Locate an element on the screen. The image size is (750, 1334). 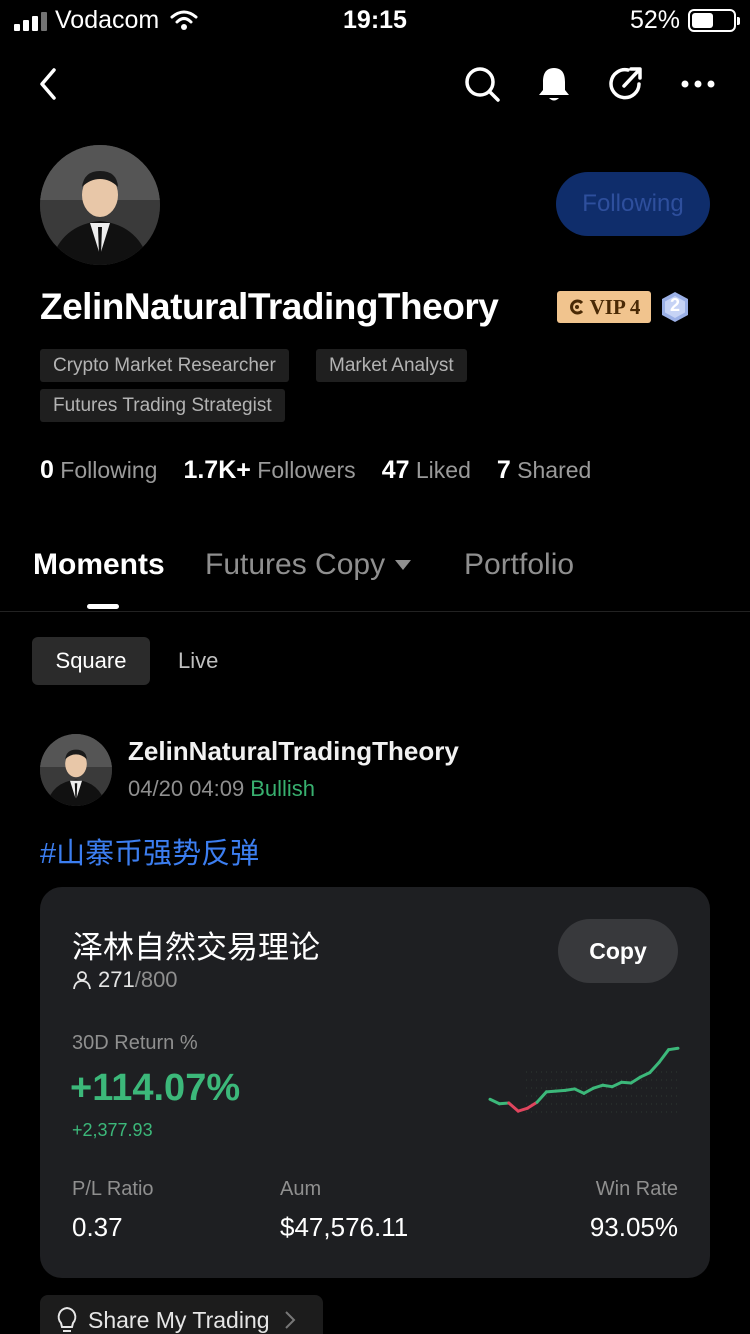
level-number: 2 is located at coordinates (674, 305).